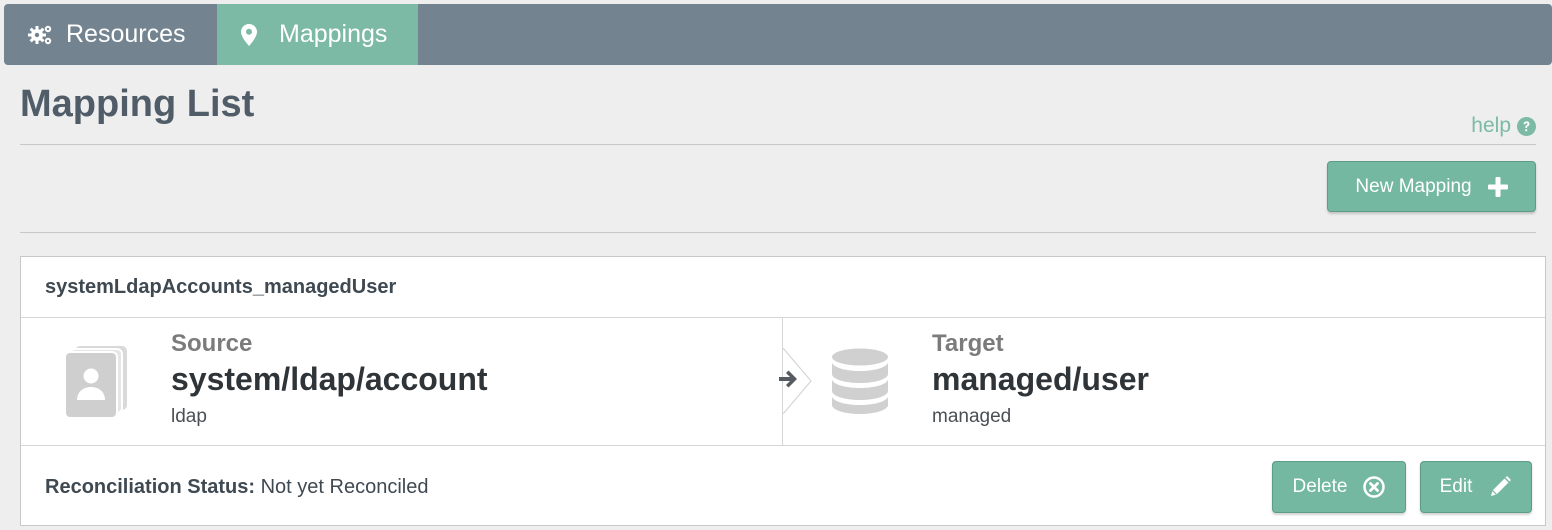 The width and height of the screenshot is (1552, 530). What do you see at coordinates (41, 35) in the screenshot?
I see `gears-icon` at bounding box center [41, 35].